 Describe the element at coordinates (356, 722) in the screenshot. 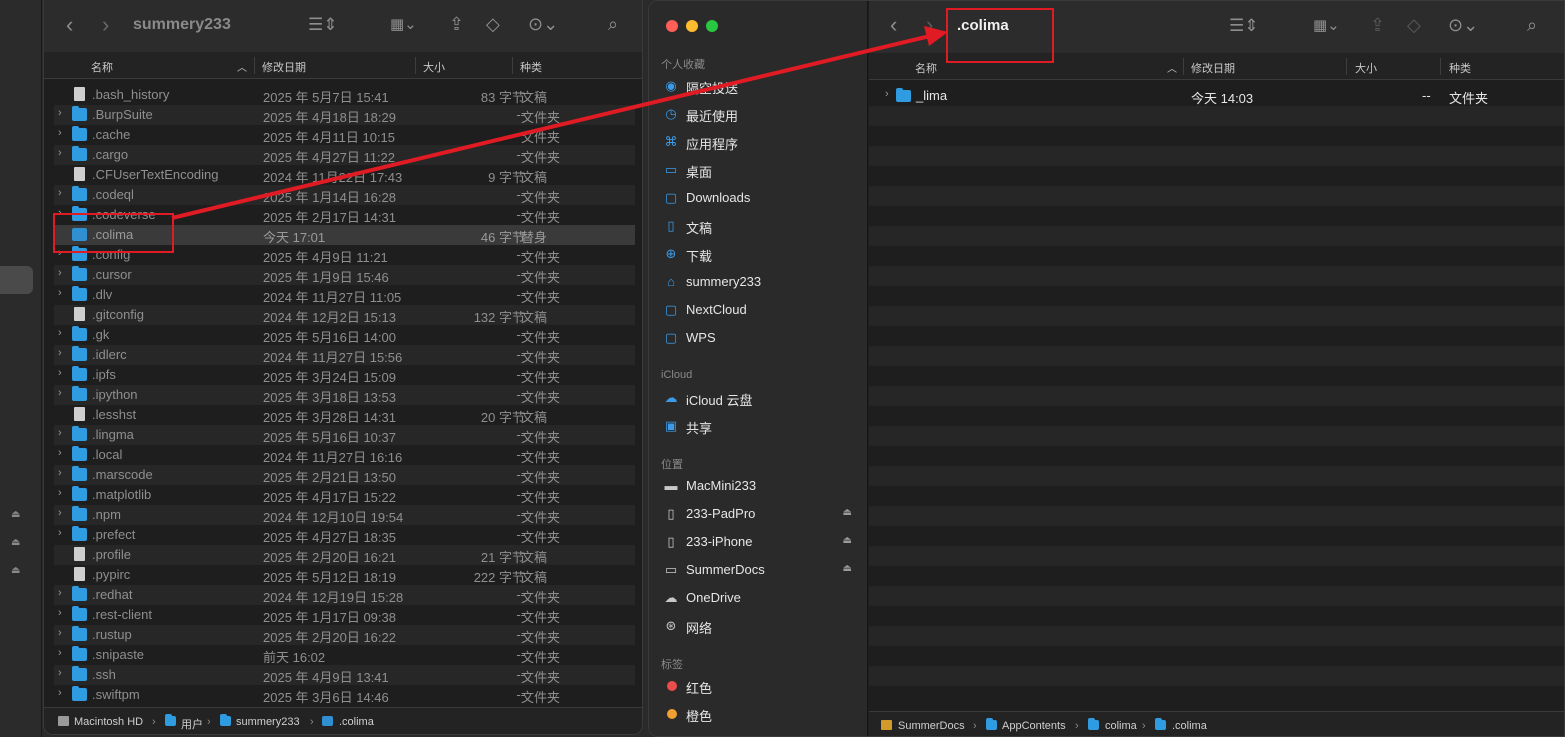

I see `path-item: .colima` at that location.